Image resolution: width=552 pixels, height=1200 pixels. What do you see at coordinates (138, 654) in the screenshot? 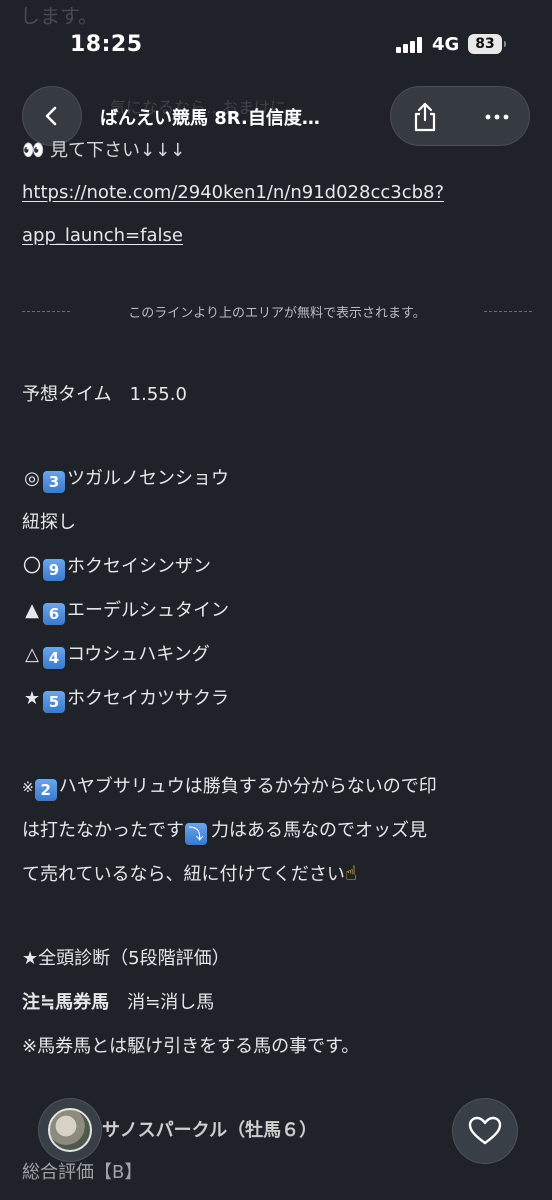
I see `horse-name: コウシュハキング` at bounding box center [138, 654].